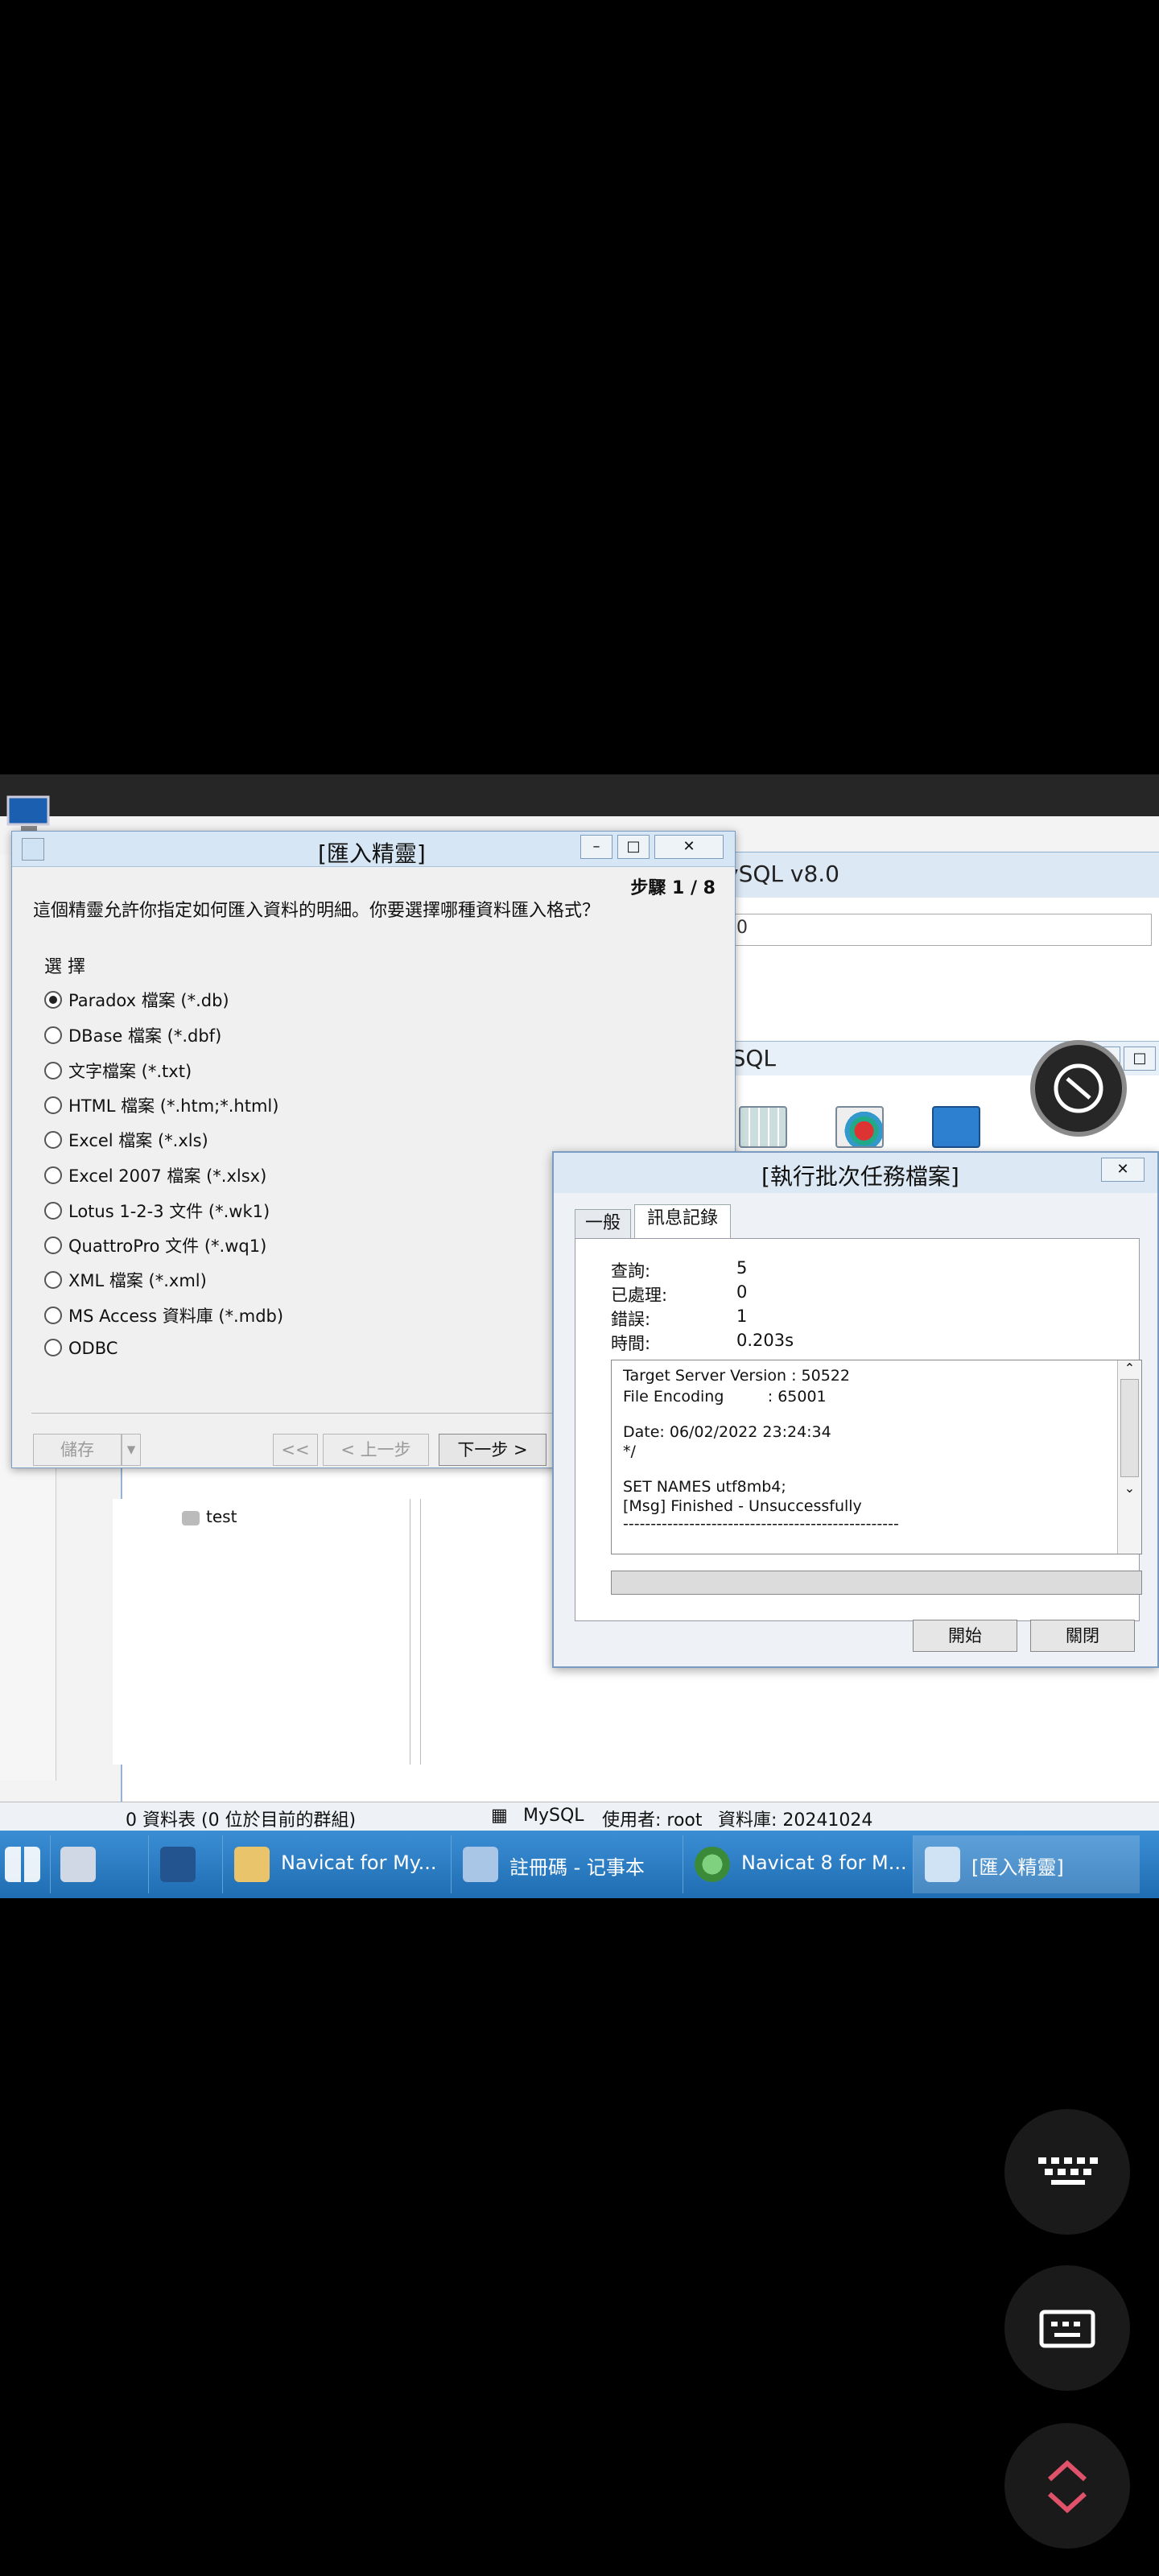  Describe the element at coordinates (372, 853) in the screenshot. I see `wizard-title: [匯入精靈]` at that location.